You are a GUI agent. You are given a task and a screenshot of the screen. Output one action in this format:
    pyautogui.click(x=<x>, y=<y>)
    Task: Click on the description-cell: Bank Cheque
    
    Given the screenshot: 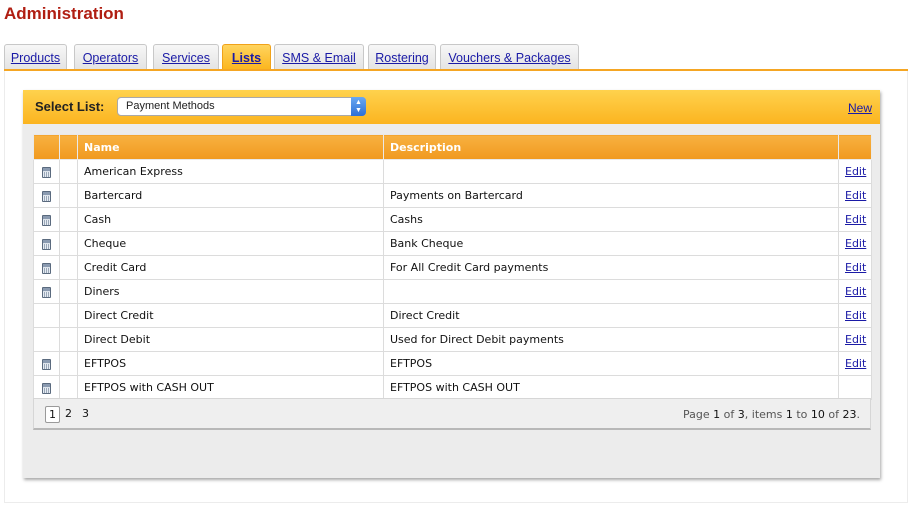 What is the action you would take?
    pyautogui.click(x=611, y=243)
    